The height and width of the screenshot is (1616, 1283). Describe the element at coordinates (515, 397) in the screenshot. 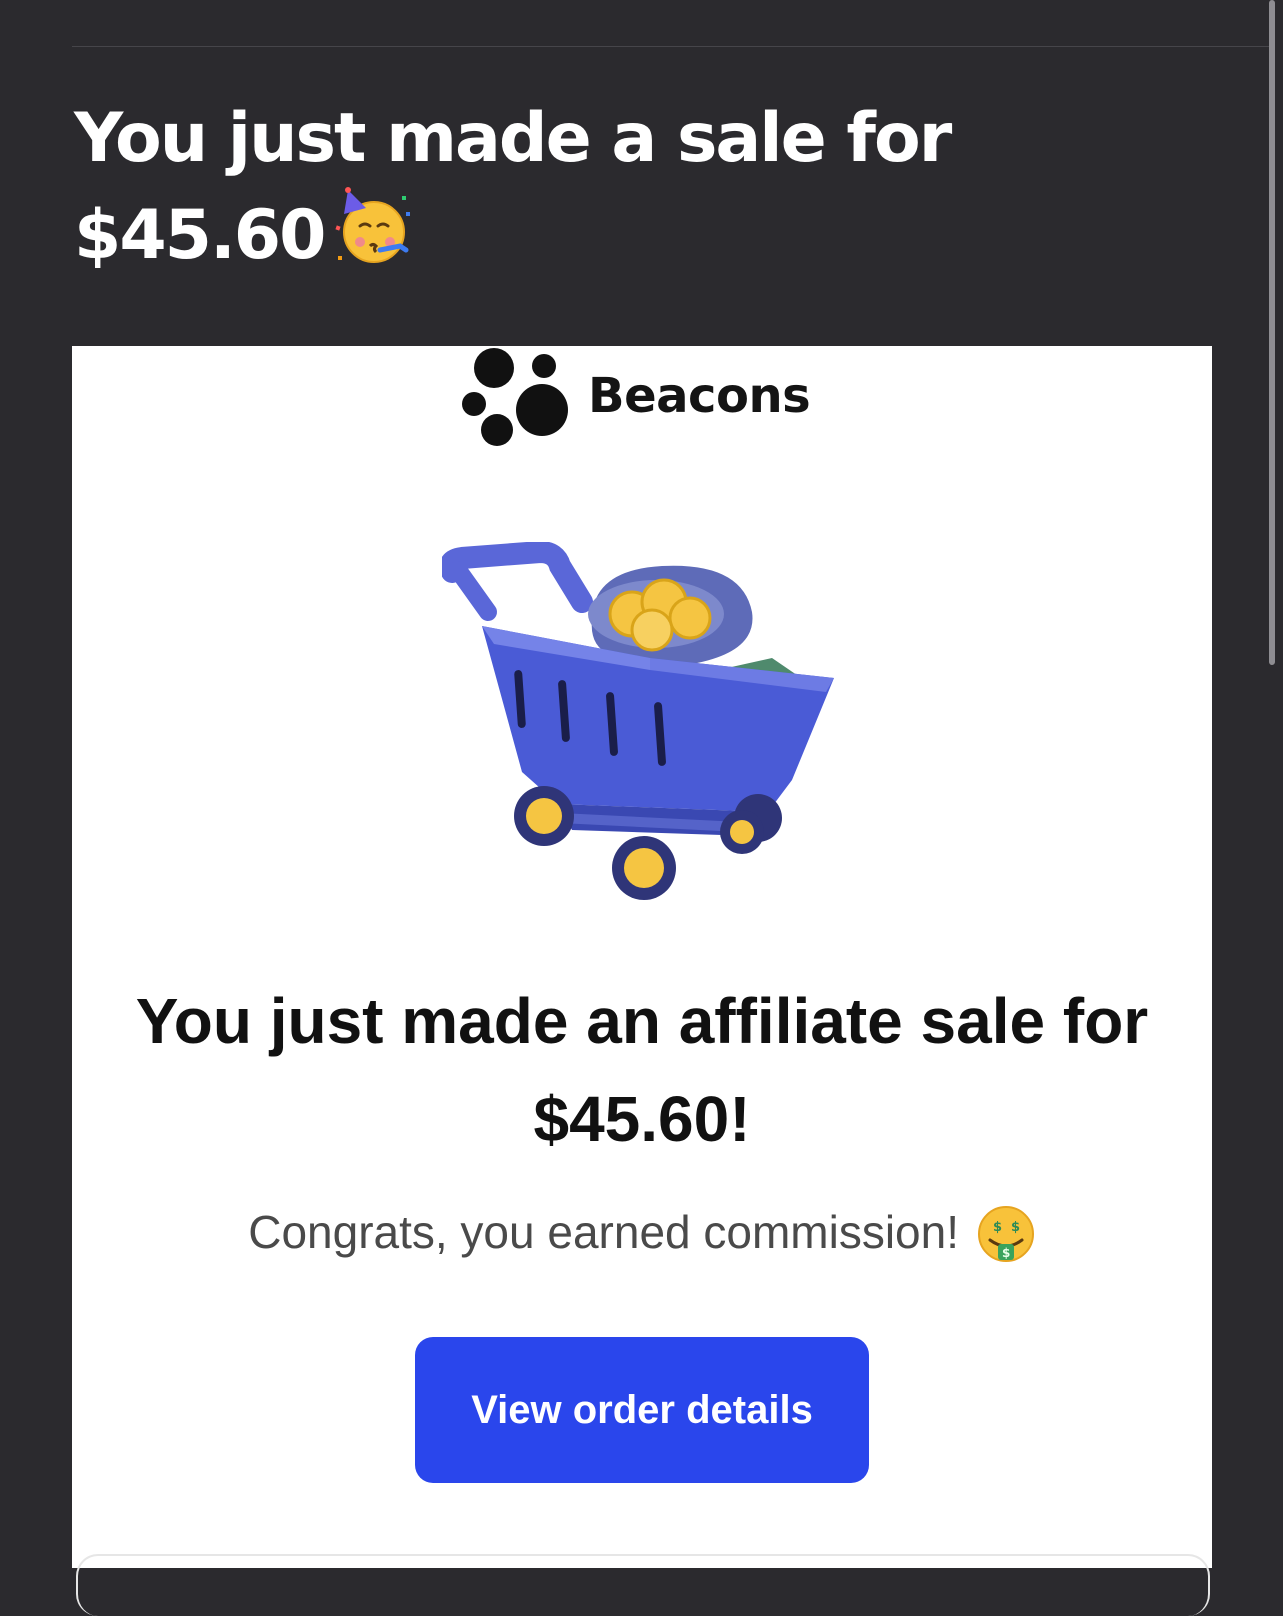

I see `beacons-logo-icon` at that location.